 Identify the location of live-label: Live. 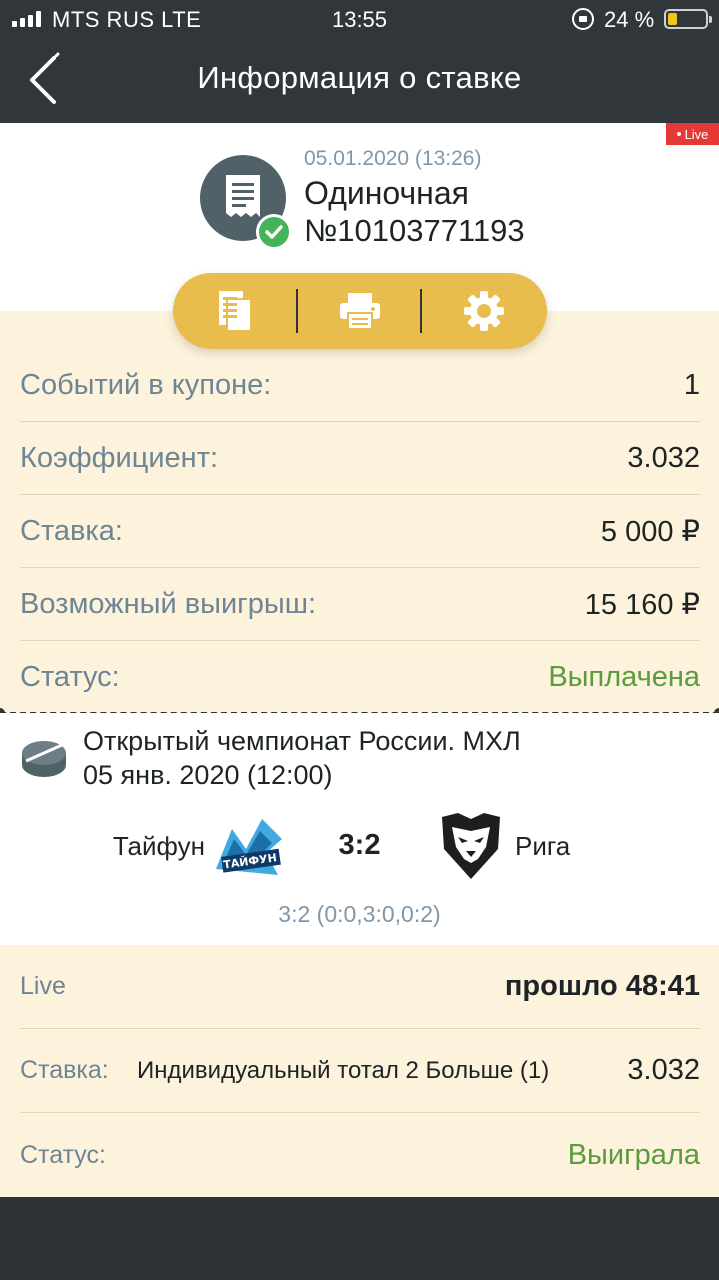
(43, 986).